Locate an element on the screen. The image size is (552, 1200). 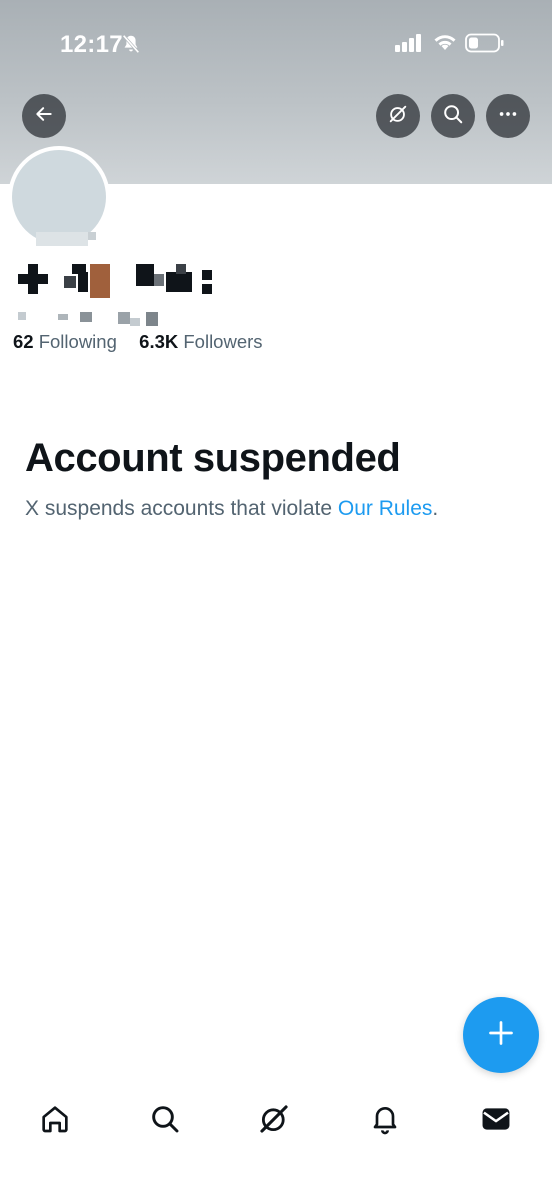
nav-search is located at coordinates (165, 1121).